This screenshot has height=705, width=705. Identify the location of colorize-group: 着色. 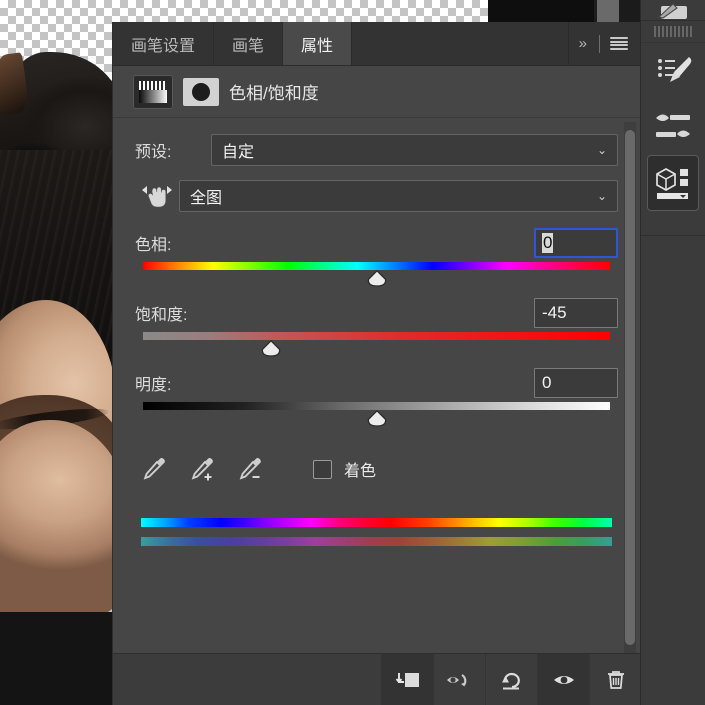
(344, 469).